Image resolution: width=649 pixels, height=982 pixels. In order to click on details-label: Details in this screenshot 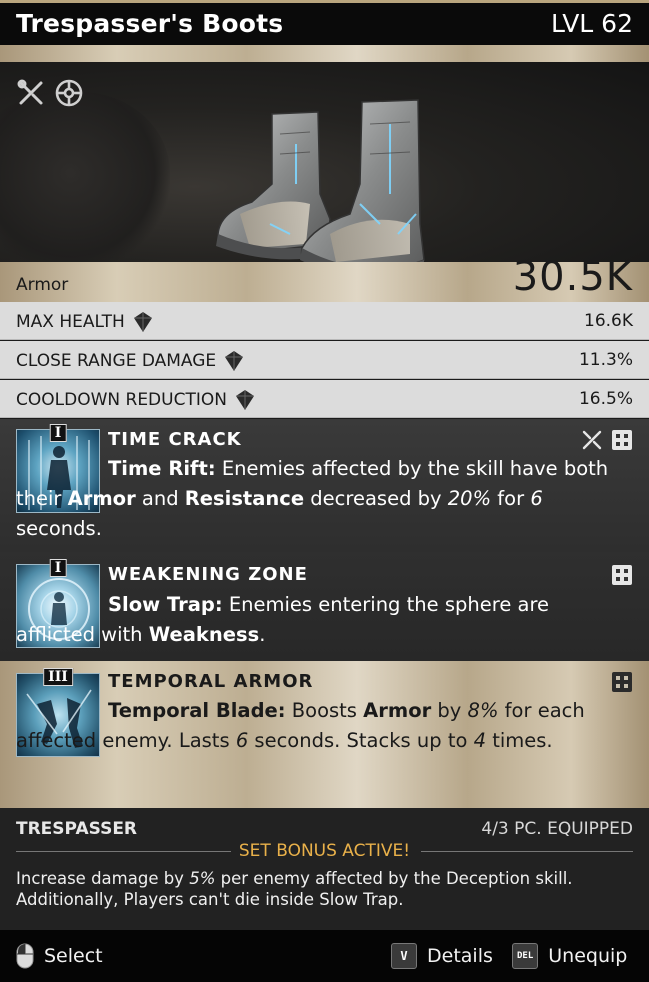, I will do `click(460, 956)`.